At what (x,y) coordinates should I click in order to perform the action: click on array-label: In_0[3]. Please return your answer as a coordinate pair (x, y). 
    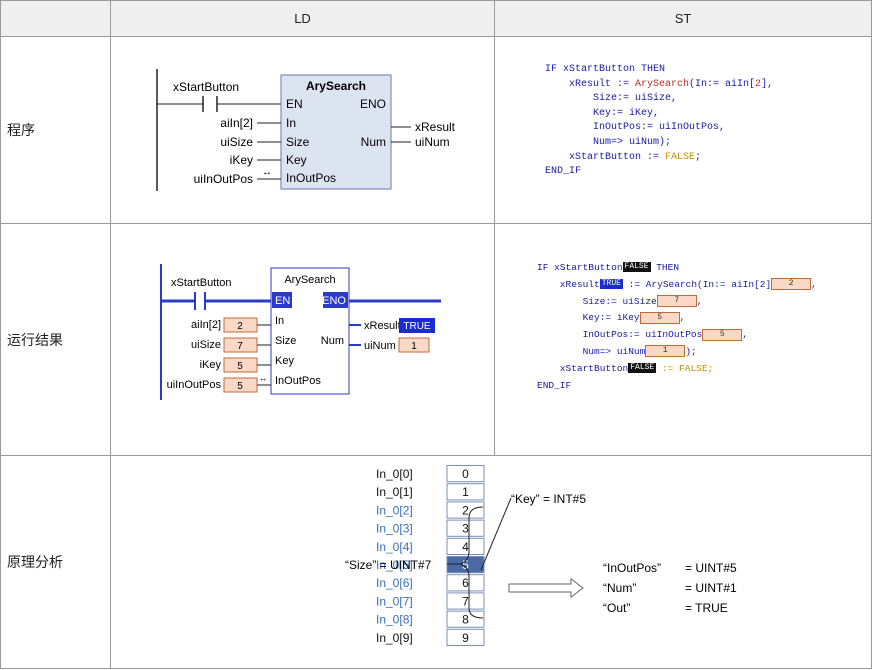
    Looking at the image, I should click on (394, 529).